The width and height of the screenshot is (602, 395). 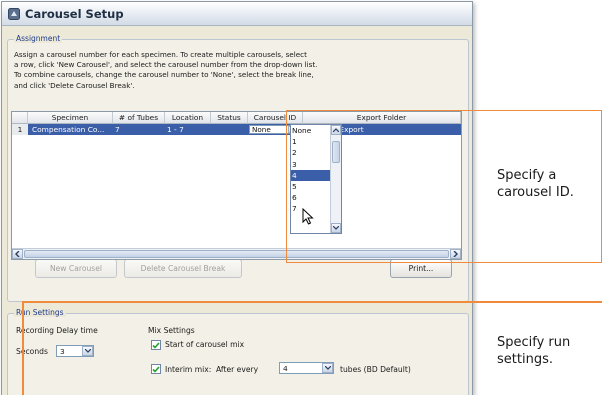 What do you see at coordinates (306, 368) in the screenshot?
I see `interim-tubes-select: 4` at bounding box center [306, 368].